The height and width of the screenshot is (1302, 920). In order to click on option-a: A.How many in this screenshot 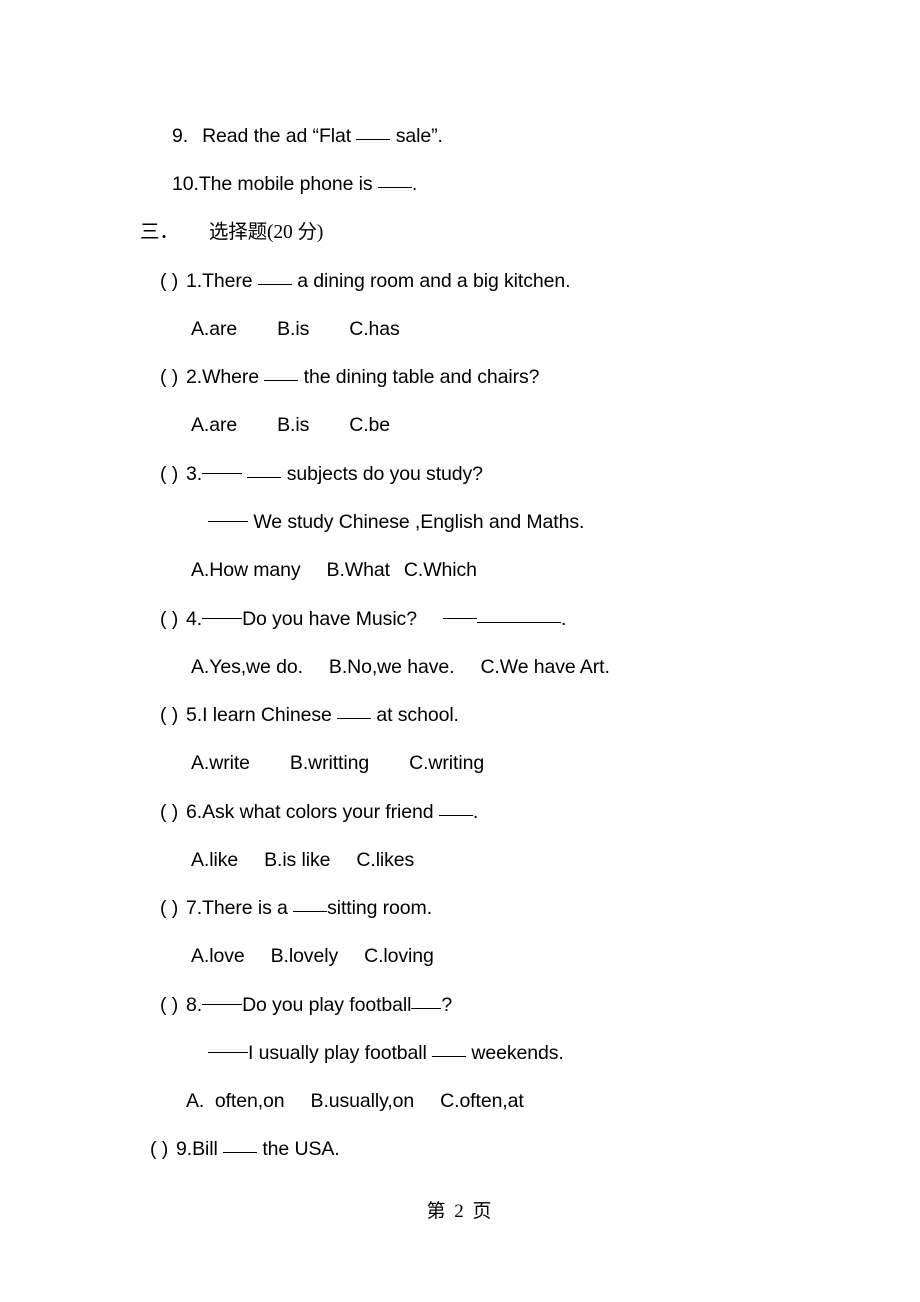, I will do `click(246, 570)`.